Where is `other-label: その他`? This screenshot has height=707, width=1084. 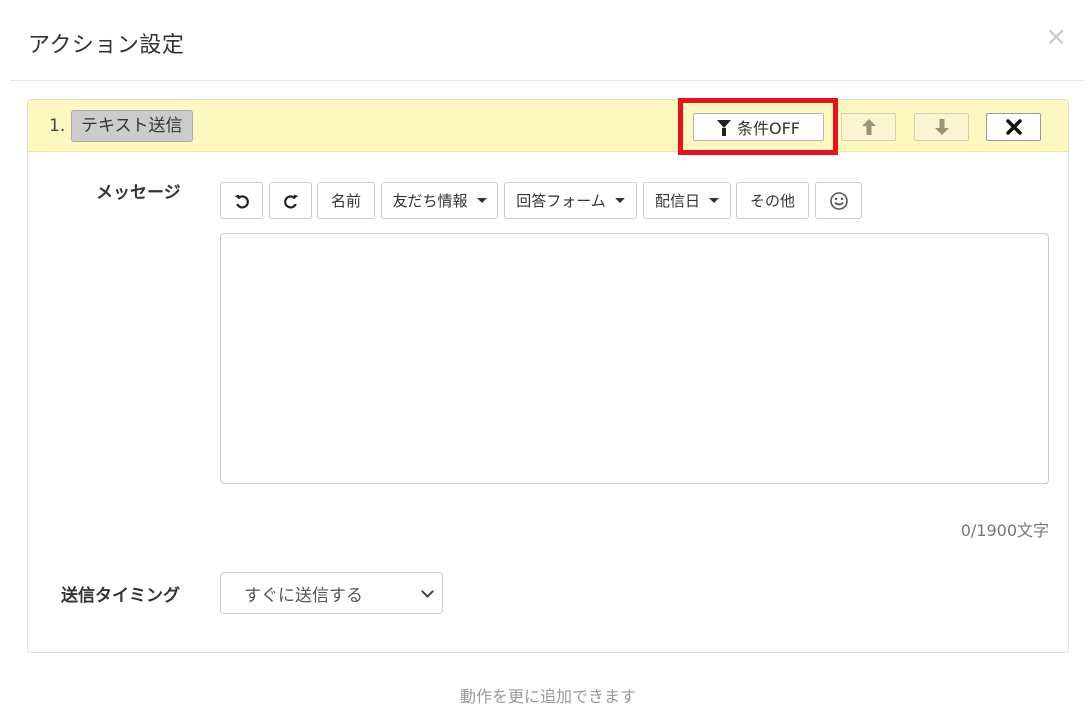
other-label: その他 is located at coordinates (772, 201).